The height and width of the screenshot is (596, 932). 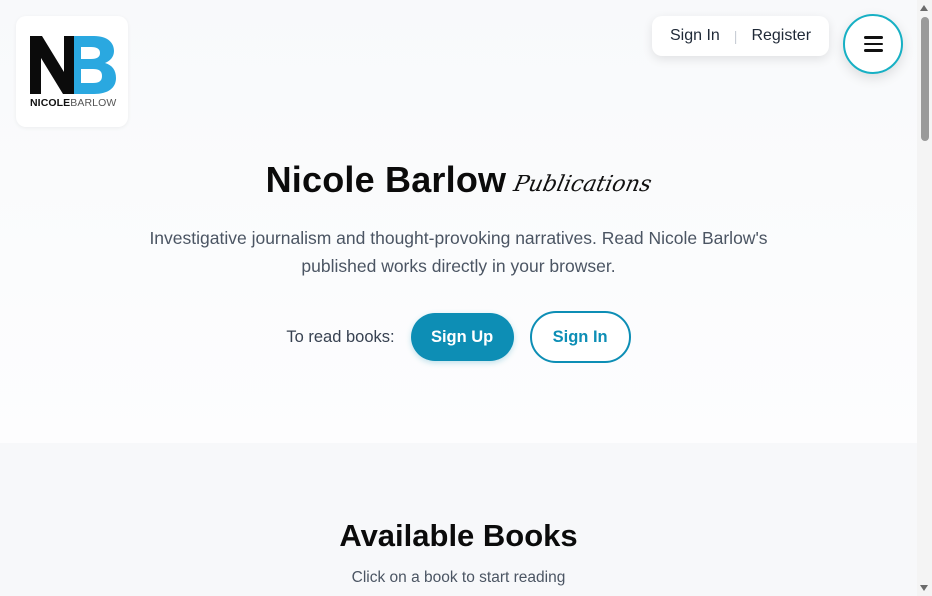 I want to click on logo-wordmark: NICOLEBARLOW, so click(x=75, y=103).